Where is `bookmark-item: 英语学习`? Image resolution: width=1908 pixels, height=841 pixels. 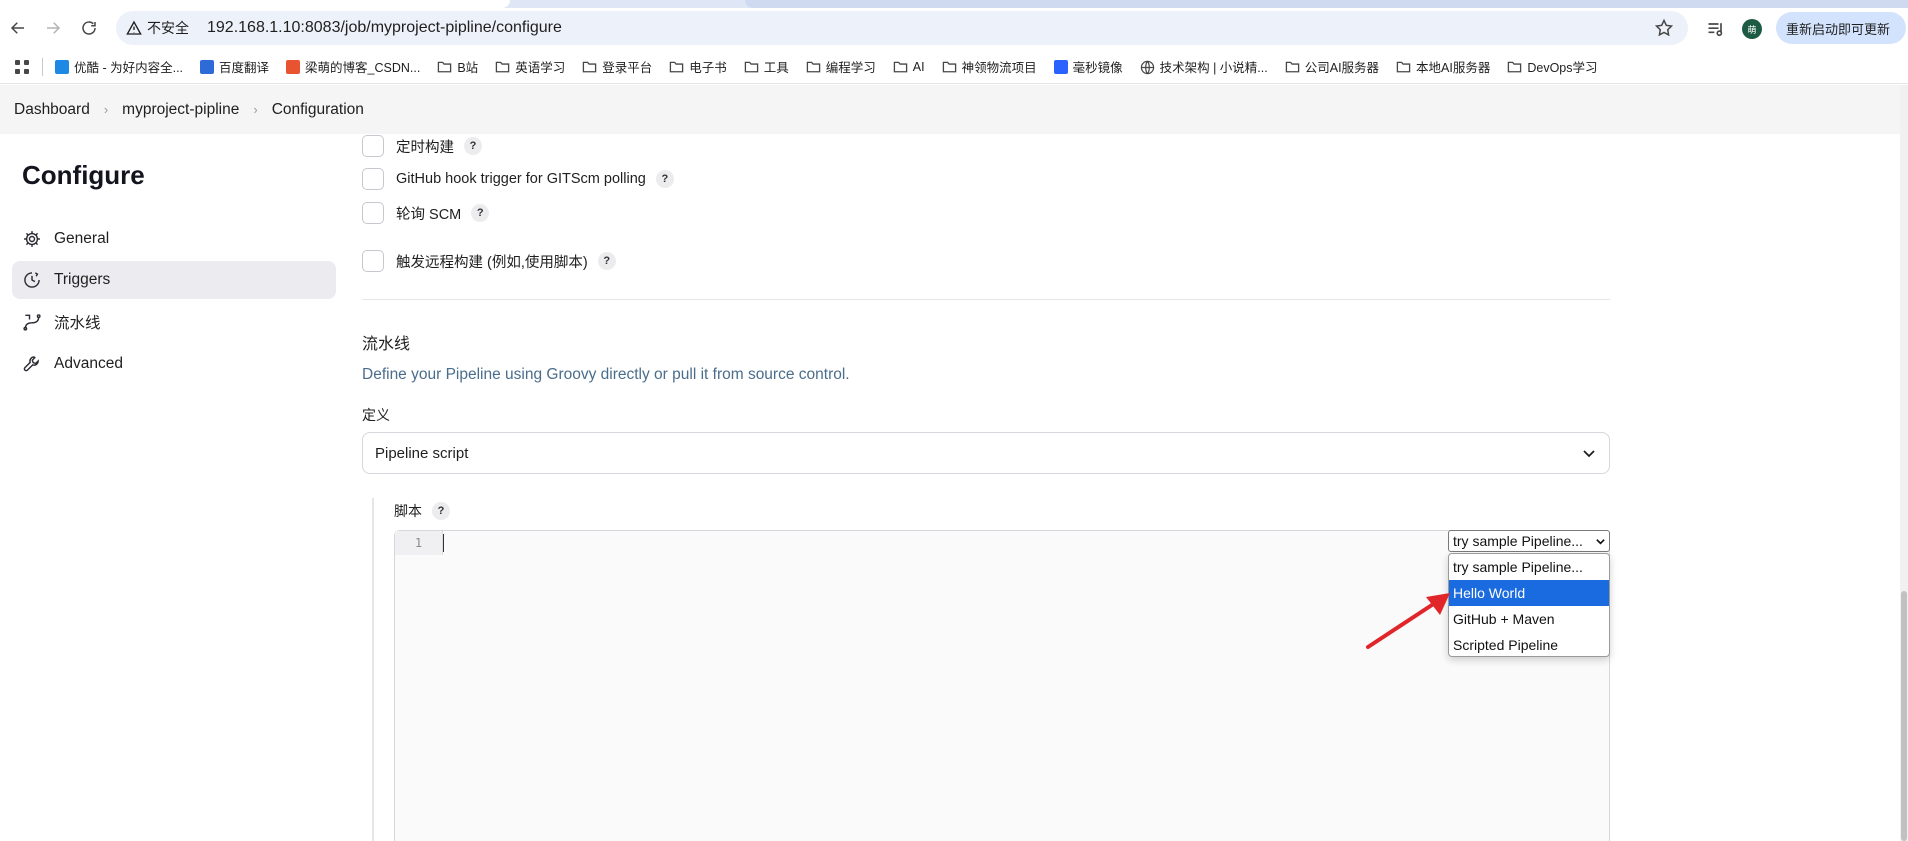 bookmark-item: 英语学习 is located at coordinates (530, 66).